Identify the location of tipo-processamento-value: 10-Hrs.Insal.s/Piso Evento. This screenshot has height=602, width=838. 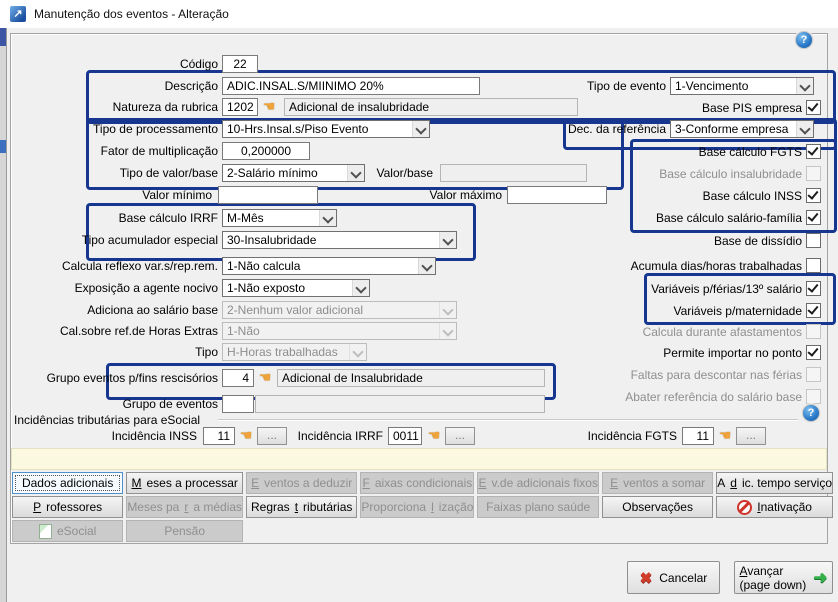
(298, 129).